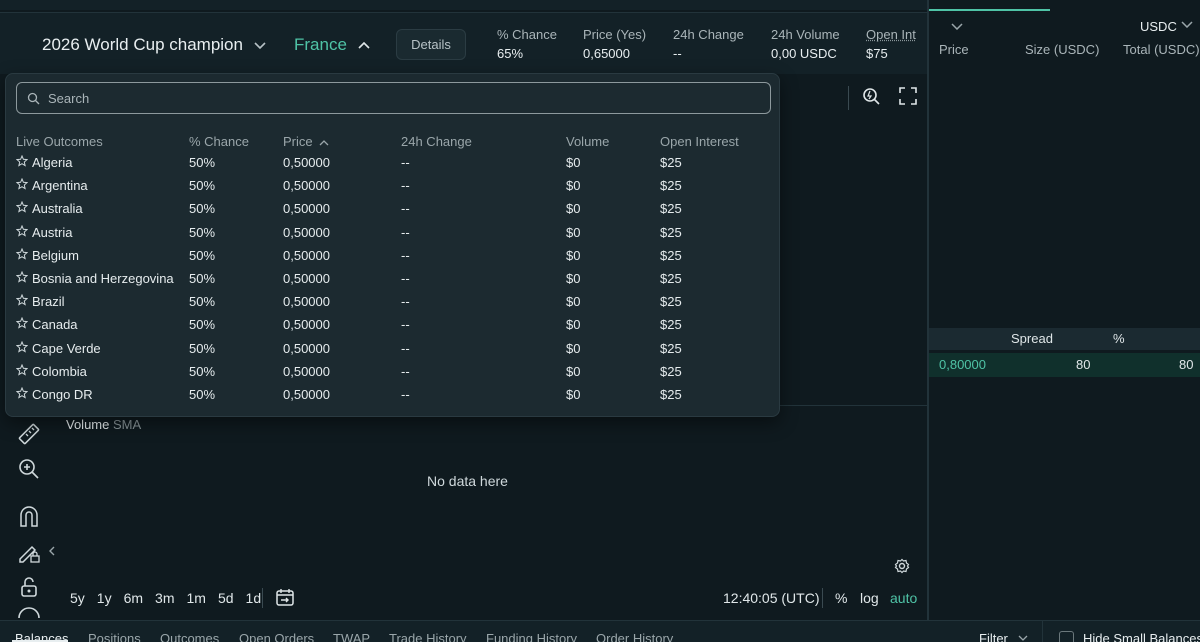  I want to click on timeframe-1m: 1m, so click(196, 598).